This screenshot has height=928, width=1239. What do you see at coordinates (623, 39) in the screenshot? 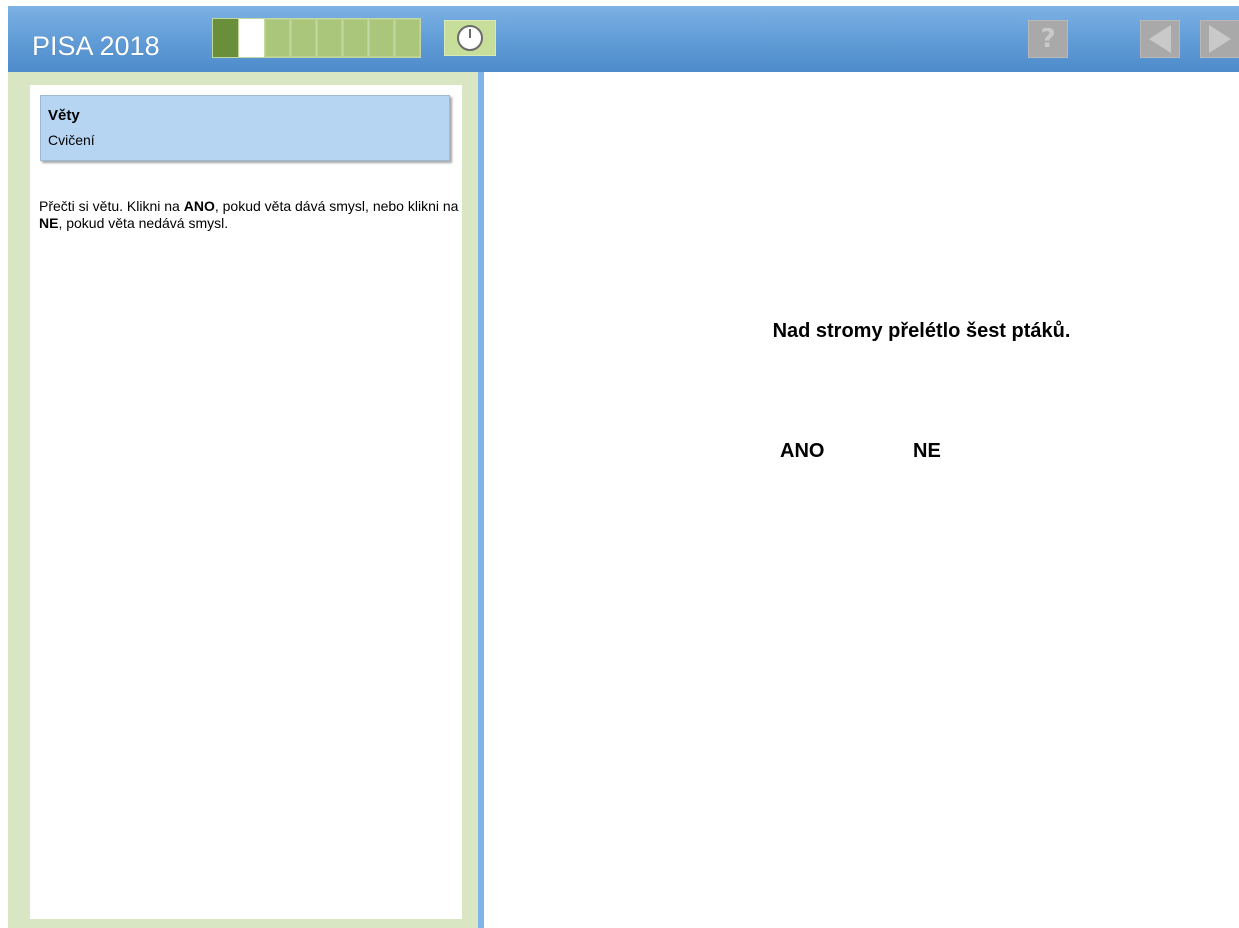
I see `header-bar: PISA 2018 ?` at bounding box center [623, 39].